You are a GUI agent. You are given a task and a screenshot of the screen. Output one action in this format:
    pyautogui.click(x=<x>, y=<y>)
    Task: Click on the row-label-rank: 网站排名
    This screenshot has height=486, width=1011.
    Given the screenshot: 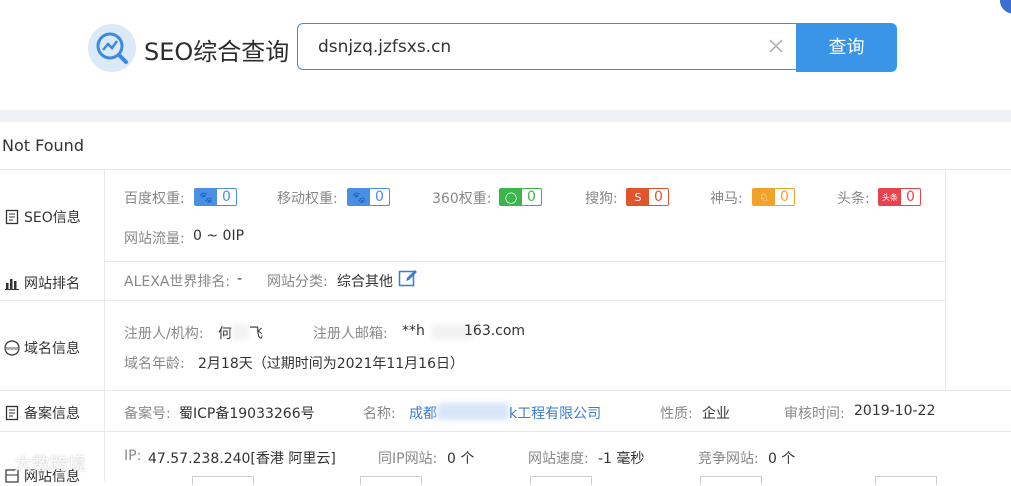 What is the action you would take?
    pyautogui.click(x=42, y=283)
    